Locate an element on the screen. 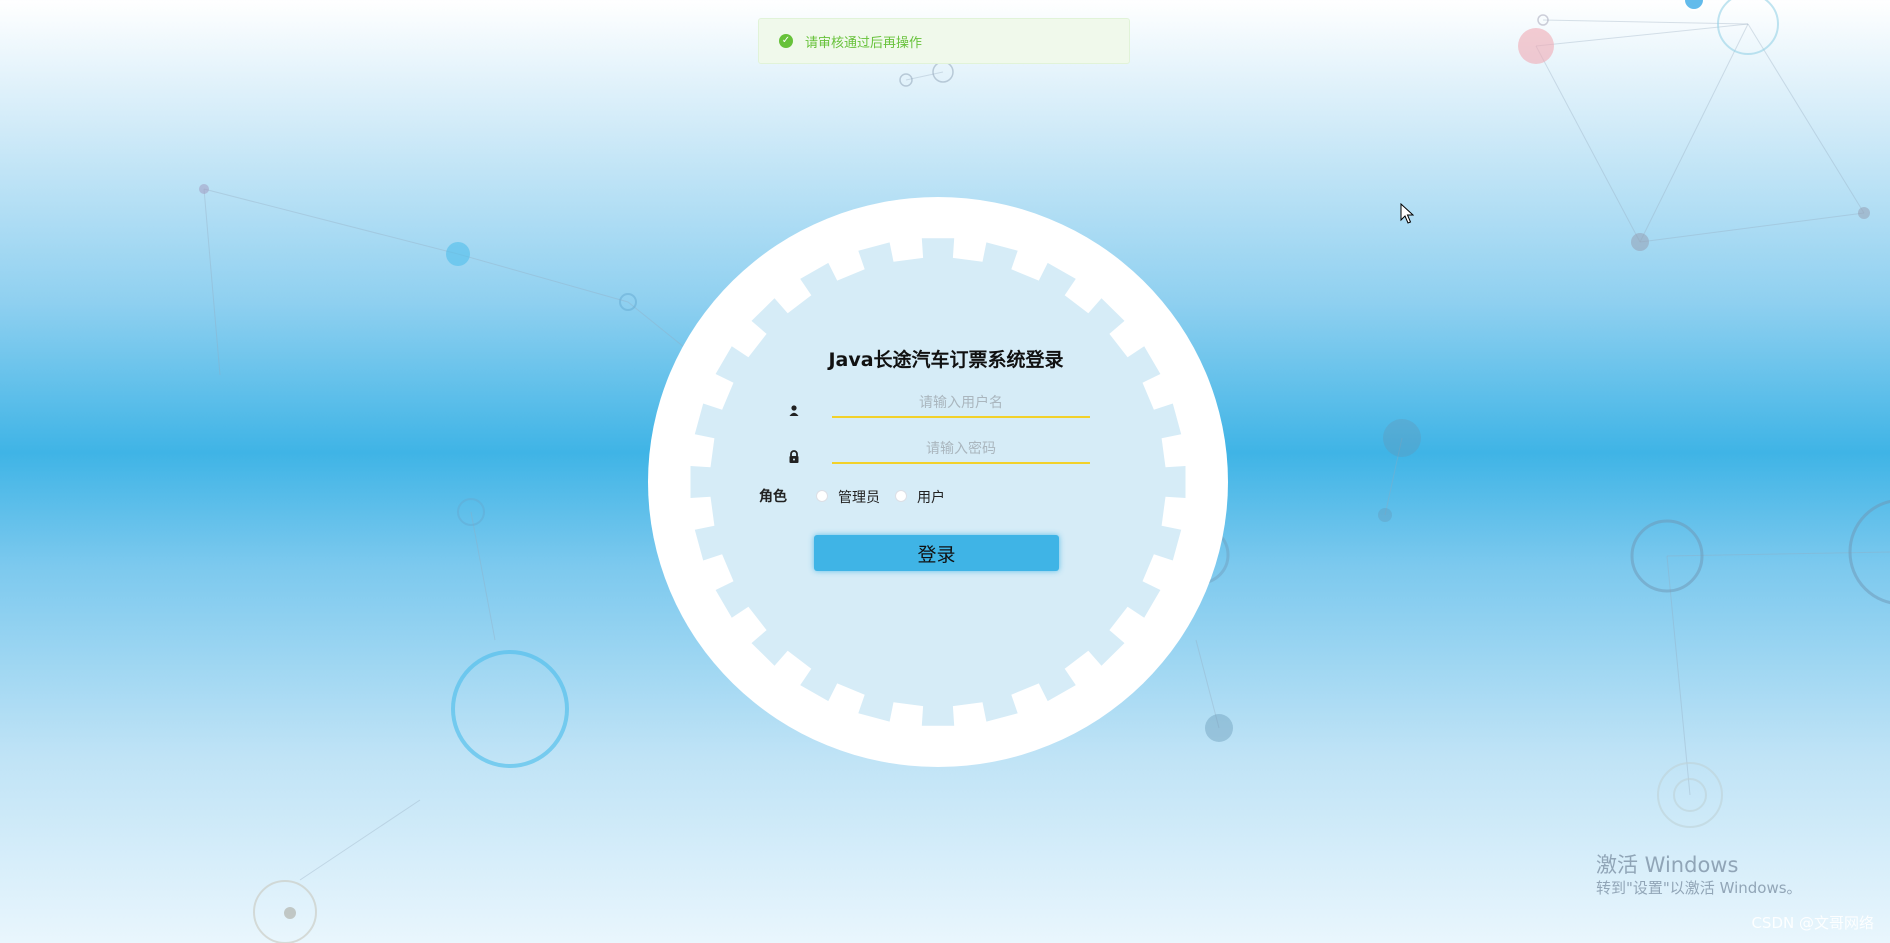 The width and height of the screenshot is (1890, 943). password-input is located at coordinates (961, 450).